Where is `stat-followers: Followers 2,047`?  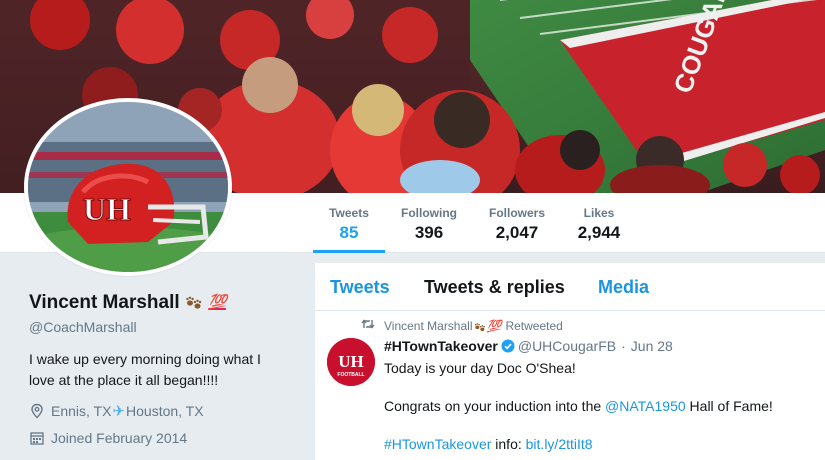
stat-followers: Followers 2,047 is located at coordinates (517, 223).